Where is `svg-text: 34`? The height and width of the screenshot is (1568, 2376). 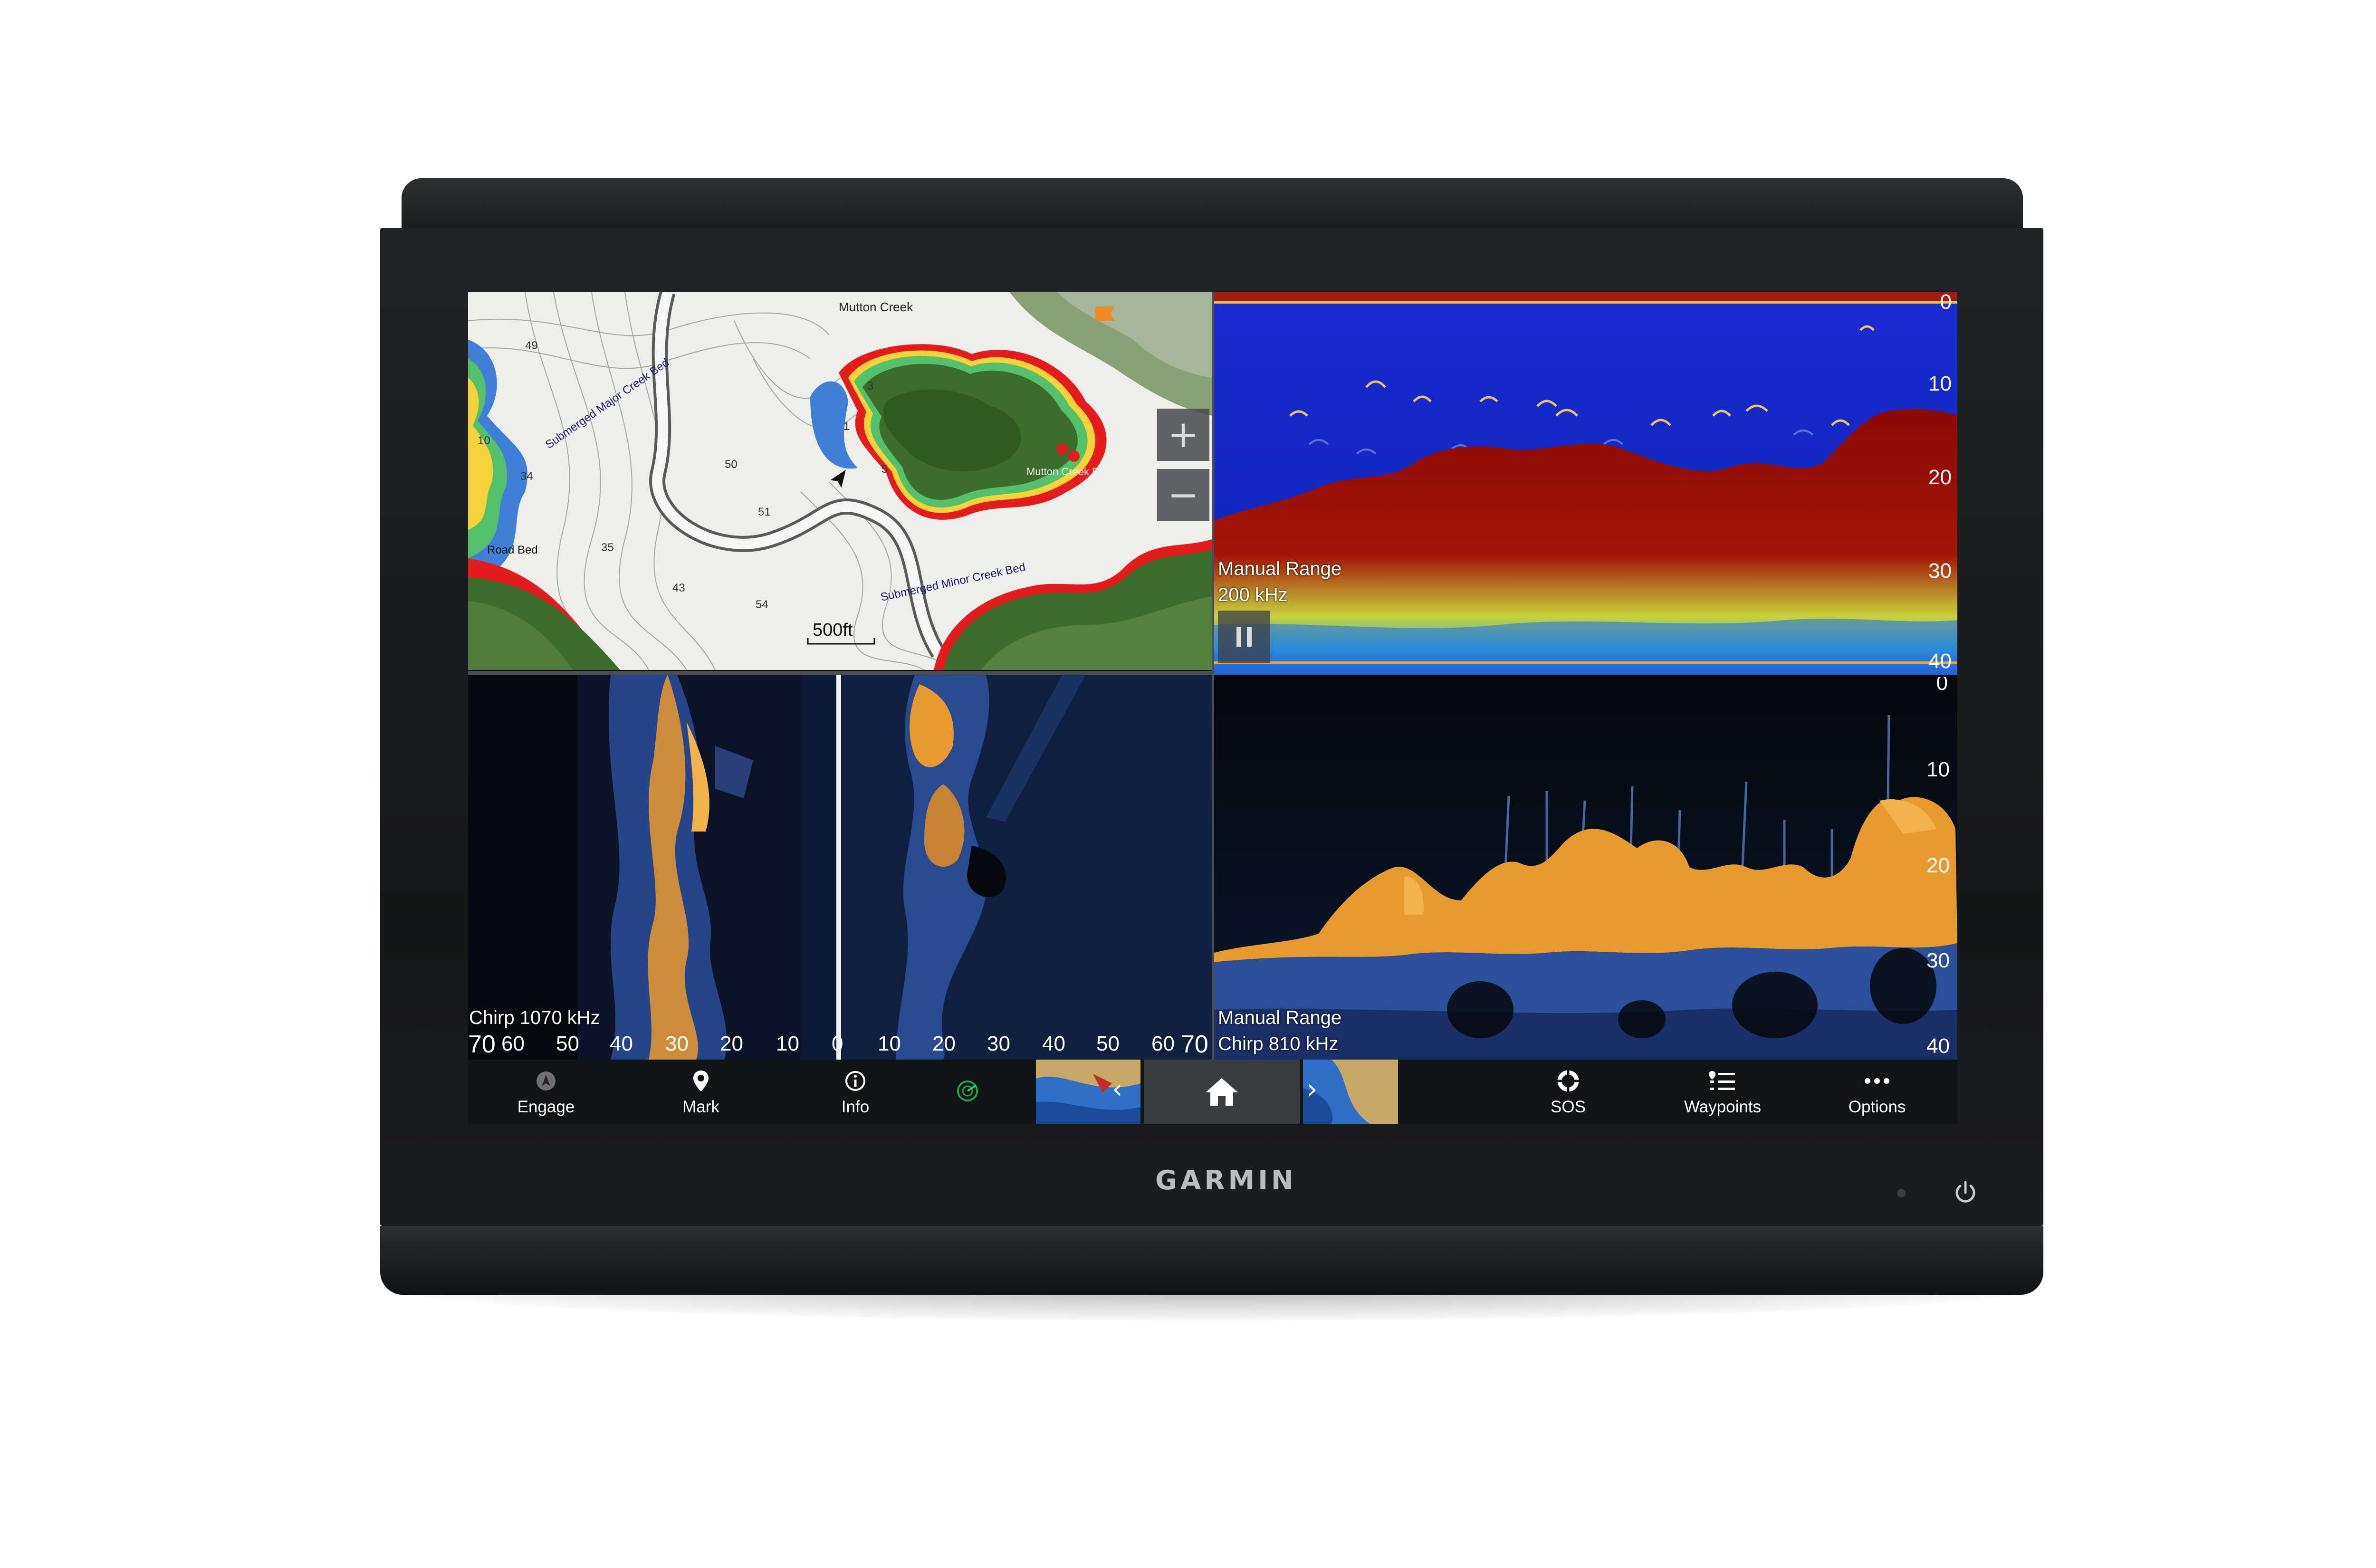
svg-text: 34 is located at coordinates (526, 477).